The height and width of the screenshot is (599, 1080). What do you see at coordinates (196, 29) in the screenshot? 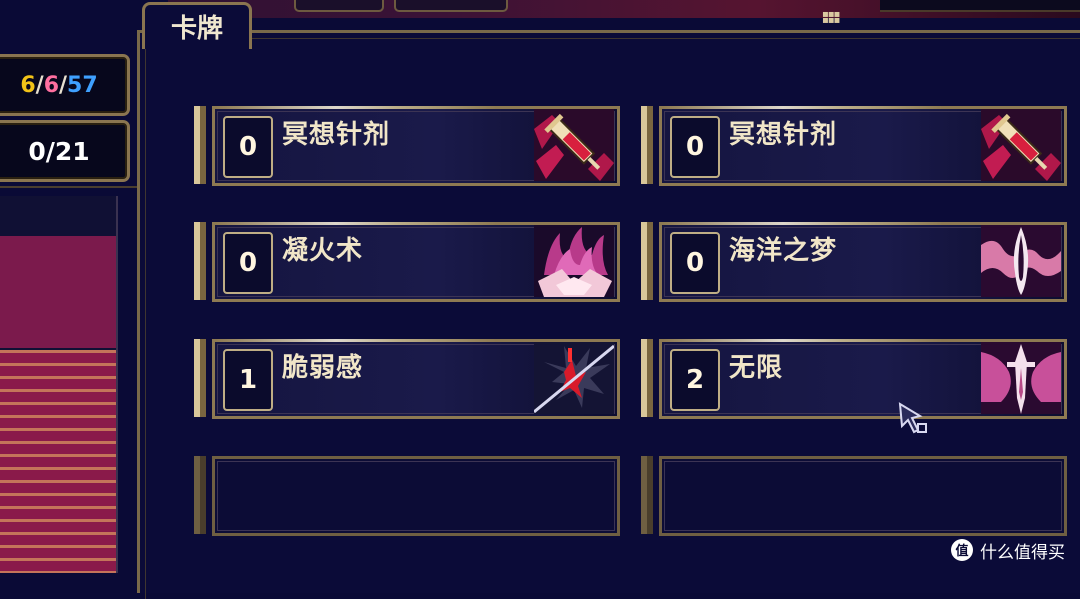
I see `tab-label: 卡牌` at bounding box center [196, 29].